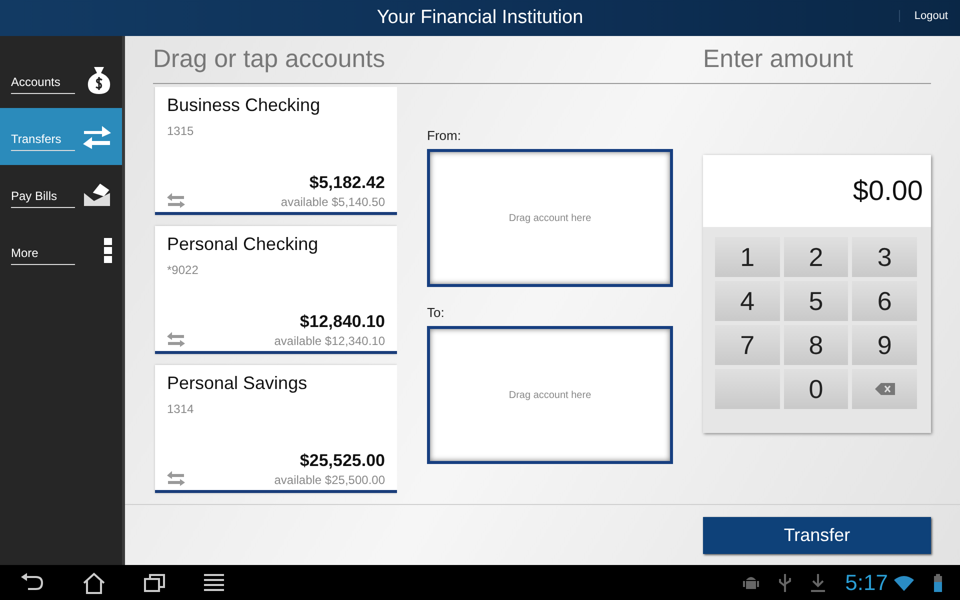  Describe the element at coordinates (214, 582) in the screenshot. I see `menu-icon` at that location.